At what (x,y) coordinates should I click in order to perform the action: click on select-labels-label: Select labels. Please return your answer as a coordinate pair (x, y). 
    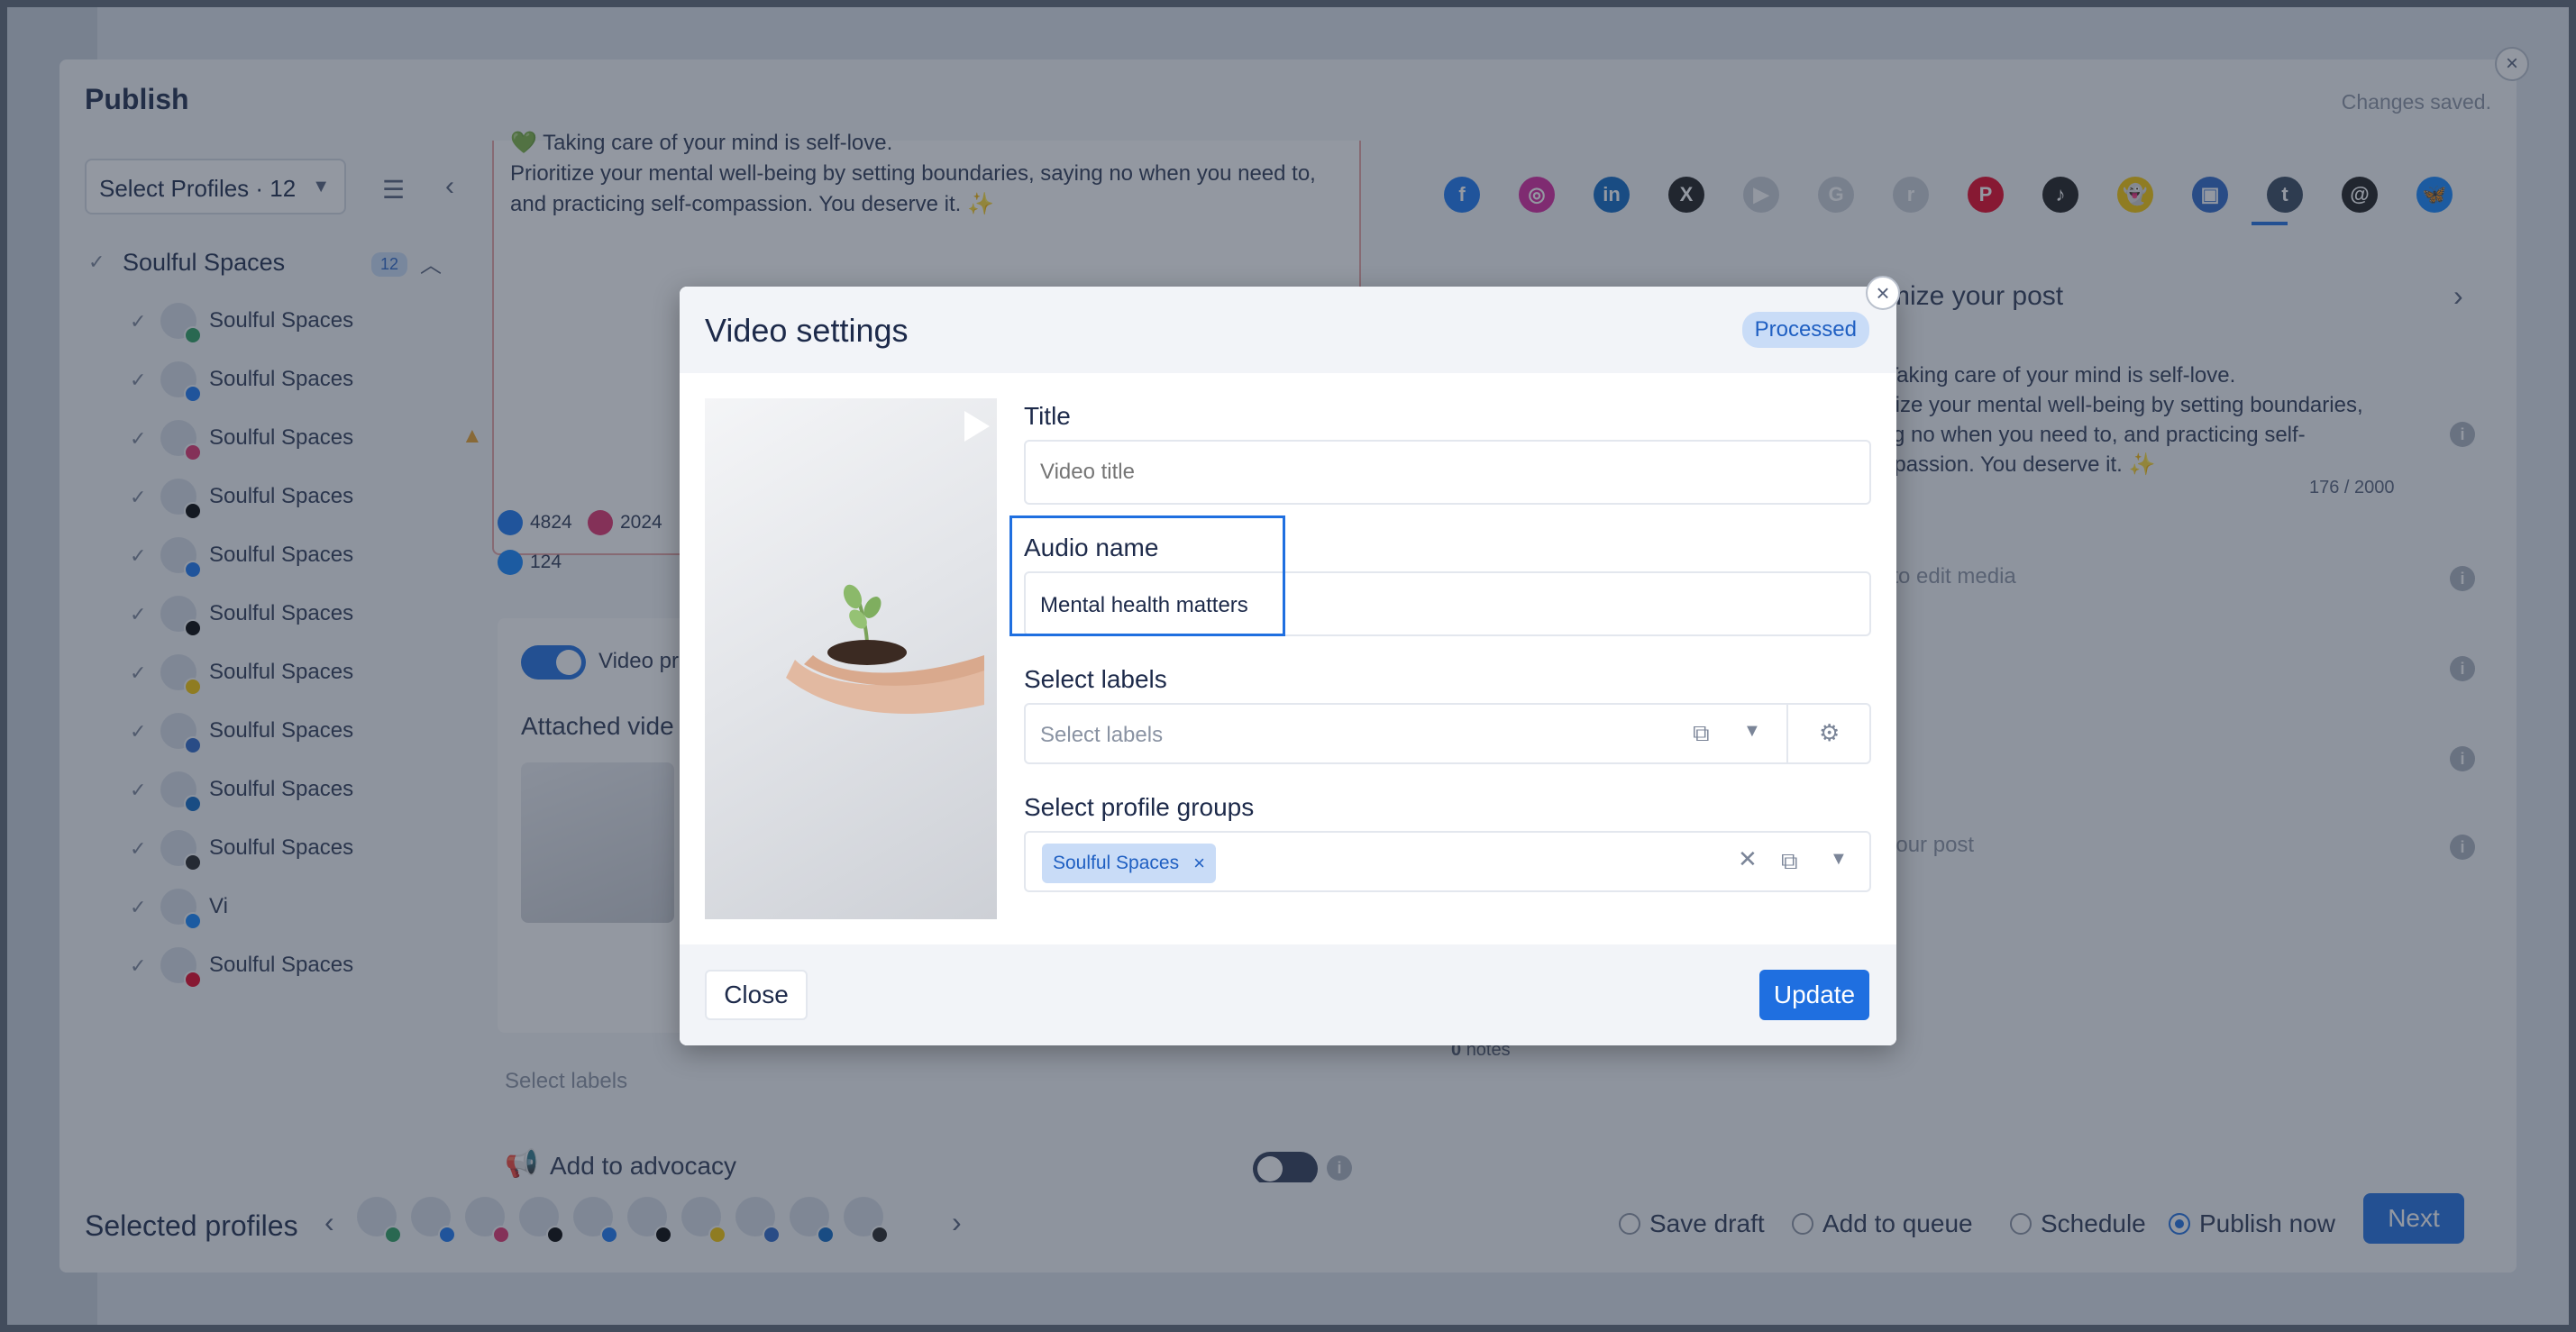
    Looking at the image, I should click on (1095, 679).